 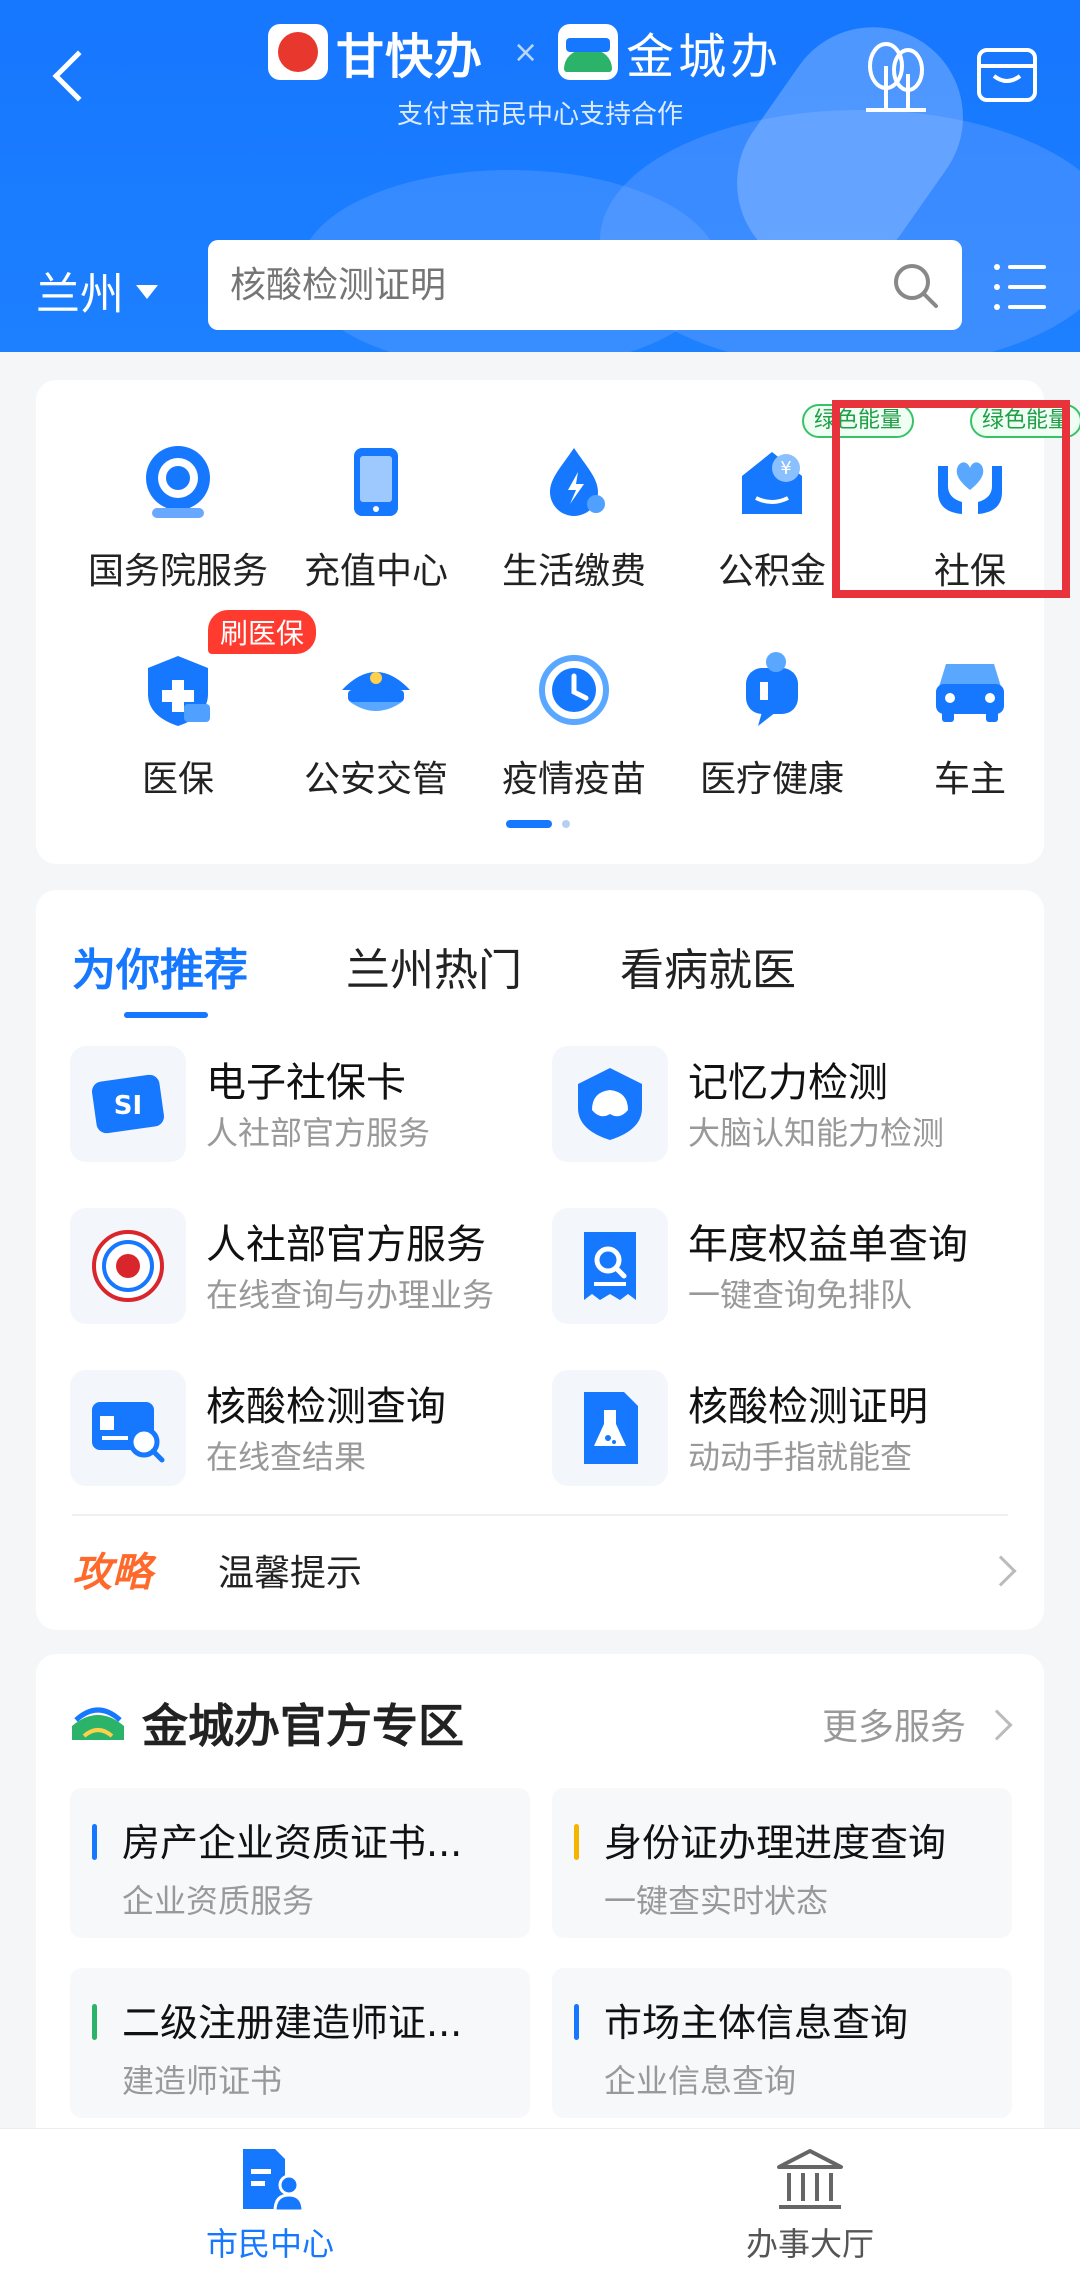 What do you see at coordinates (269, 2244) in the screenshot?
I see `nav-label: 市民中心` at bounding box center [269, 2244].